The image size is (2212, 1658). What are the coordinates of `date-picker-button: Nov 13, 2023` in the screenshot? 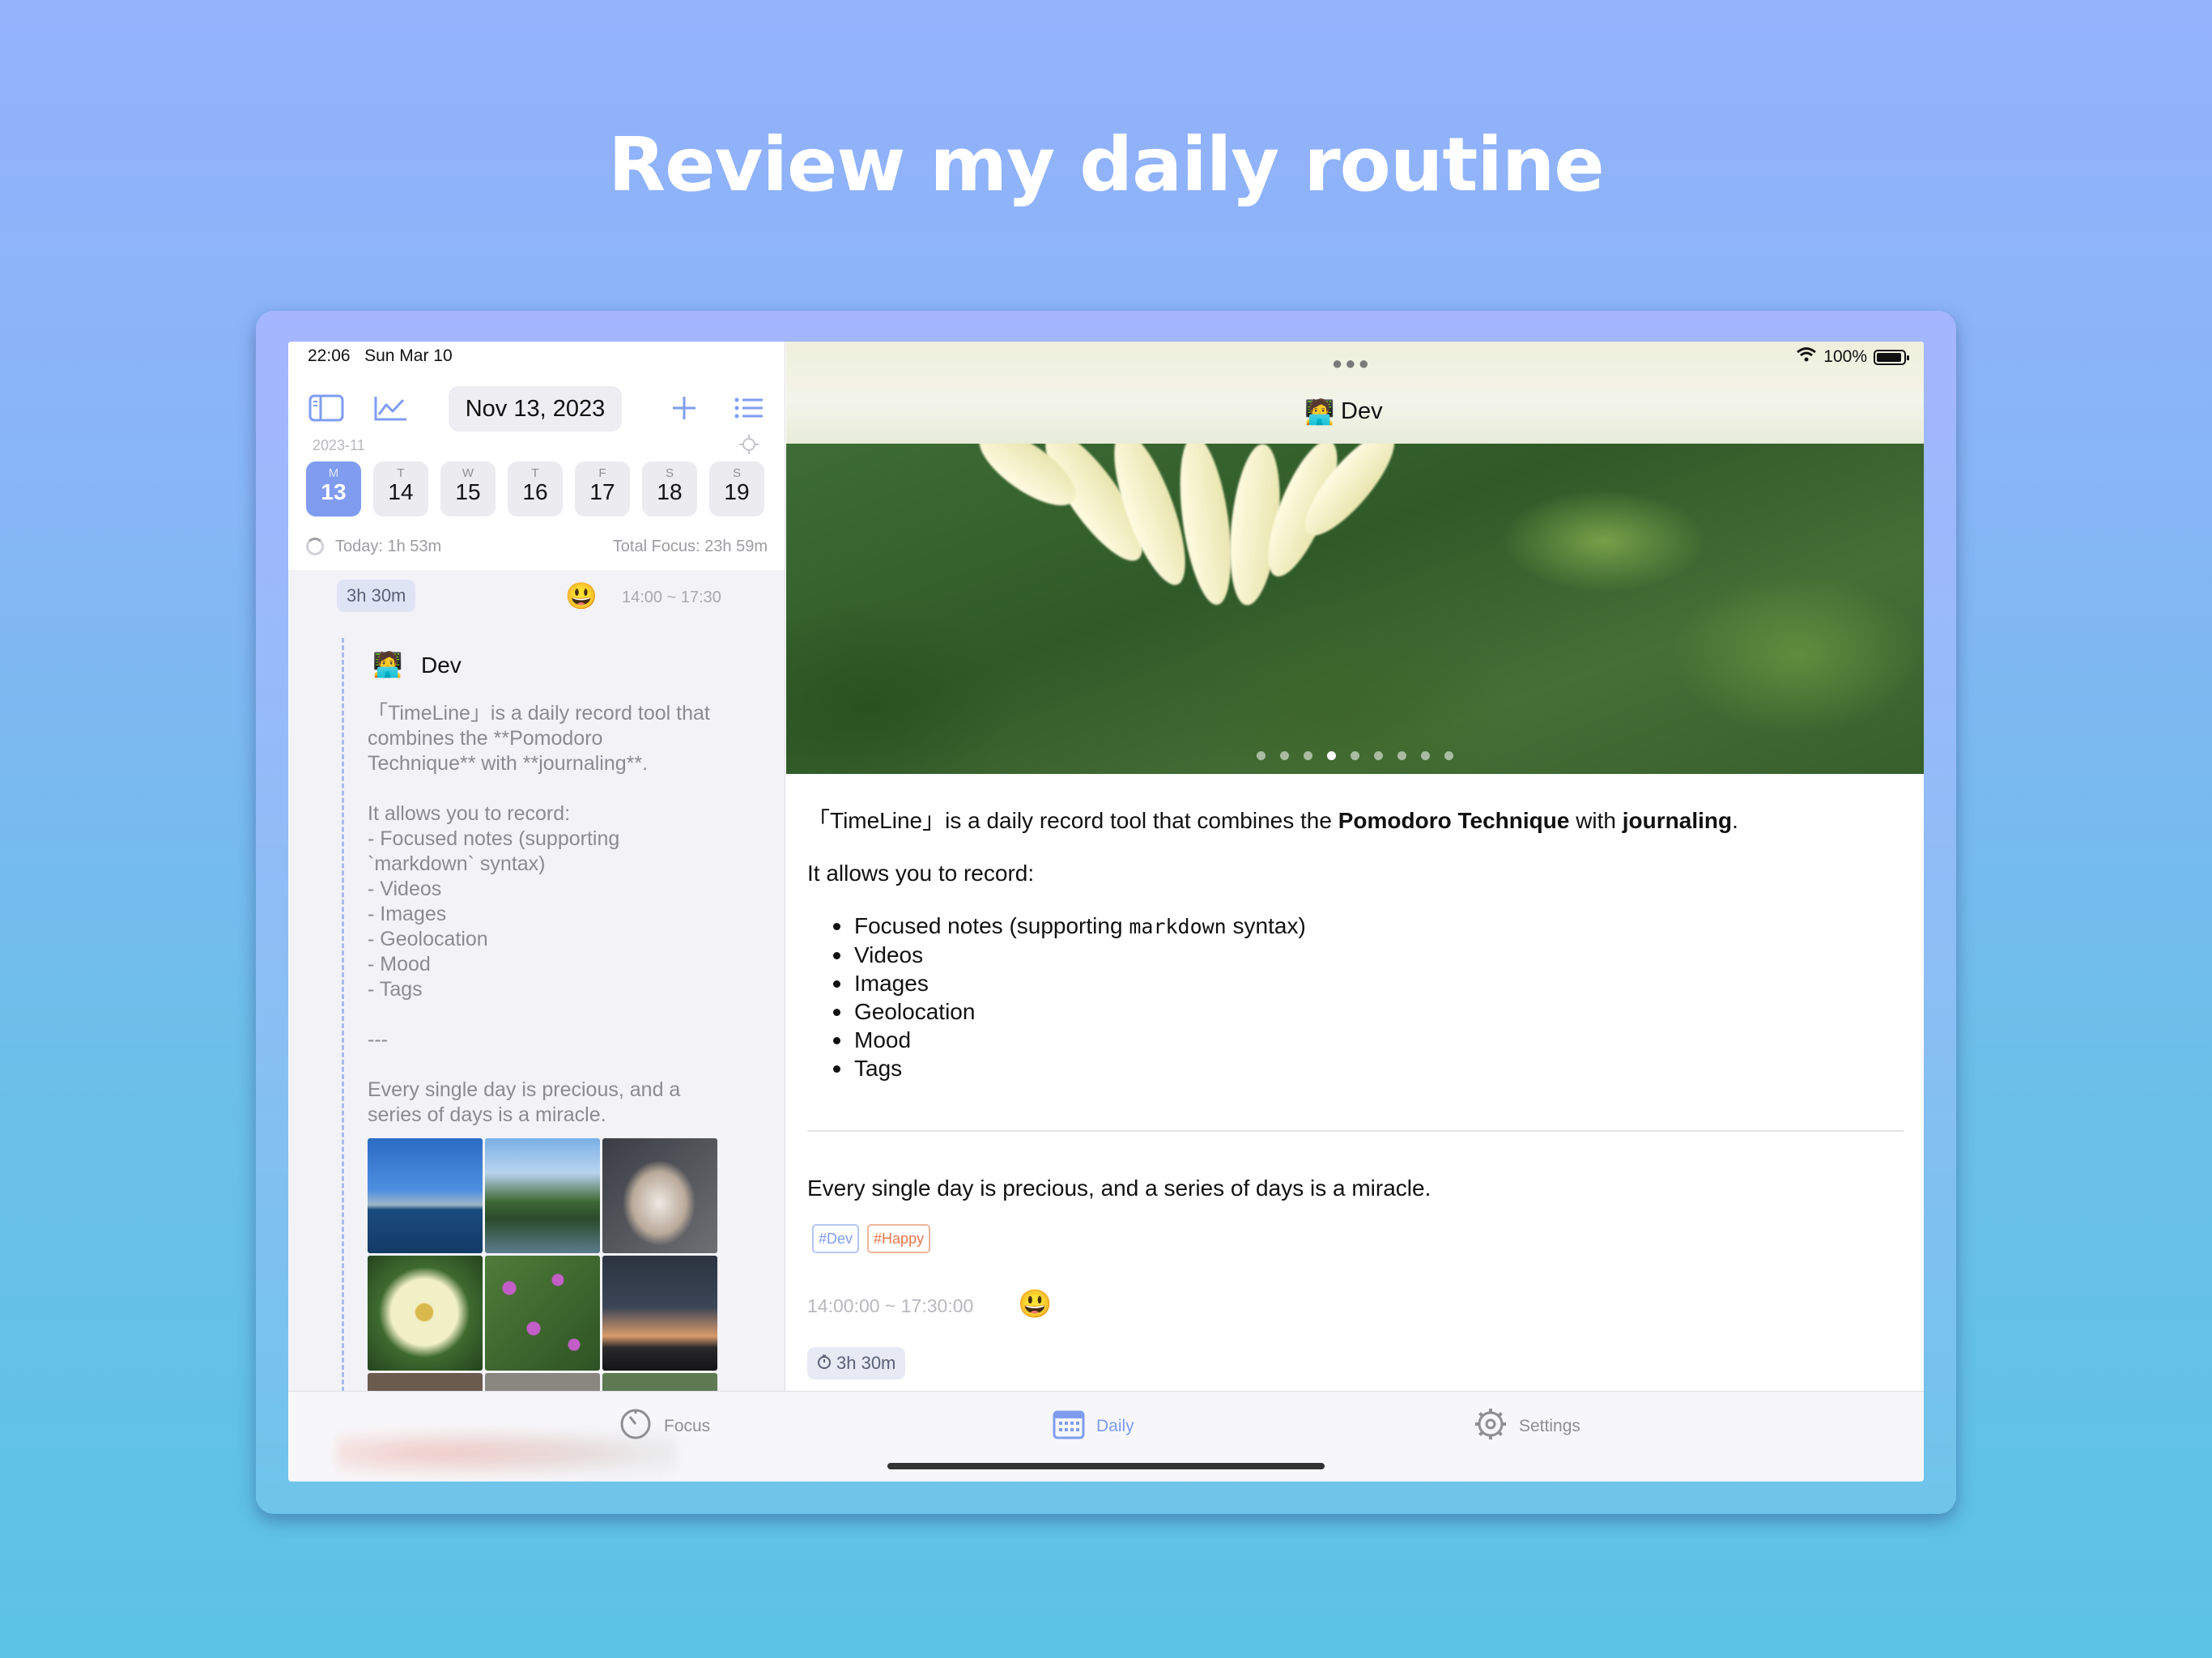 It's located at (535, 409).